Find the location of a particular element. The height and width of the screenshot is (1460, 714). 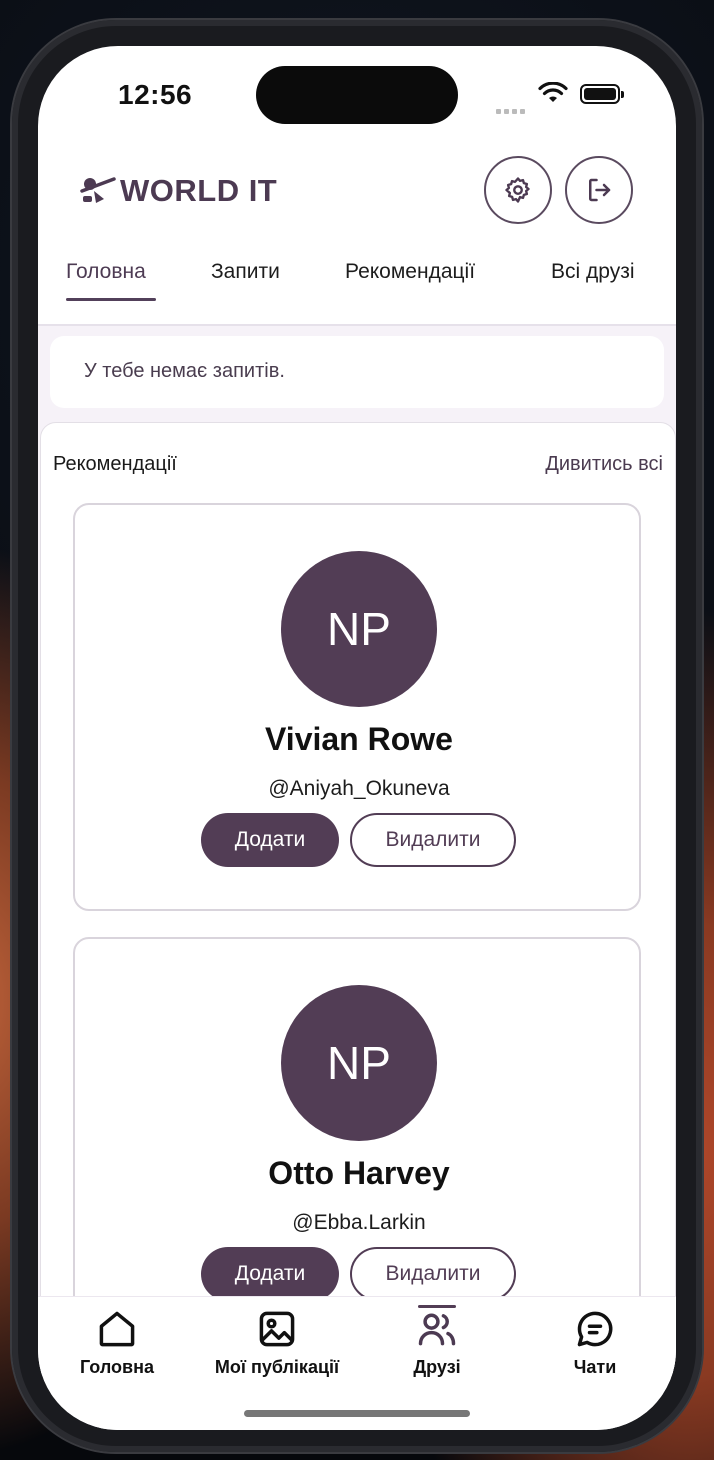

battery-icon is located at coordinates (602, 94).